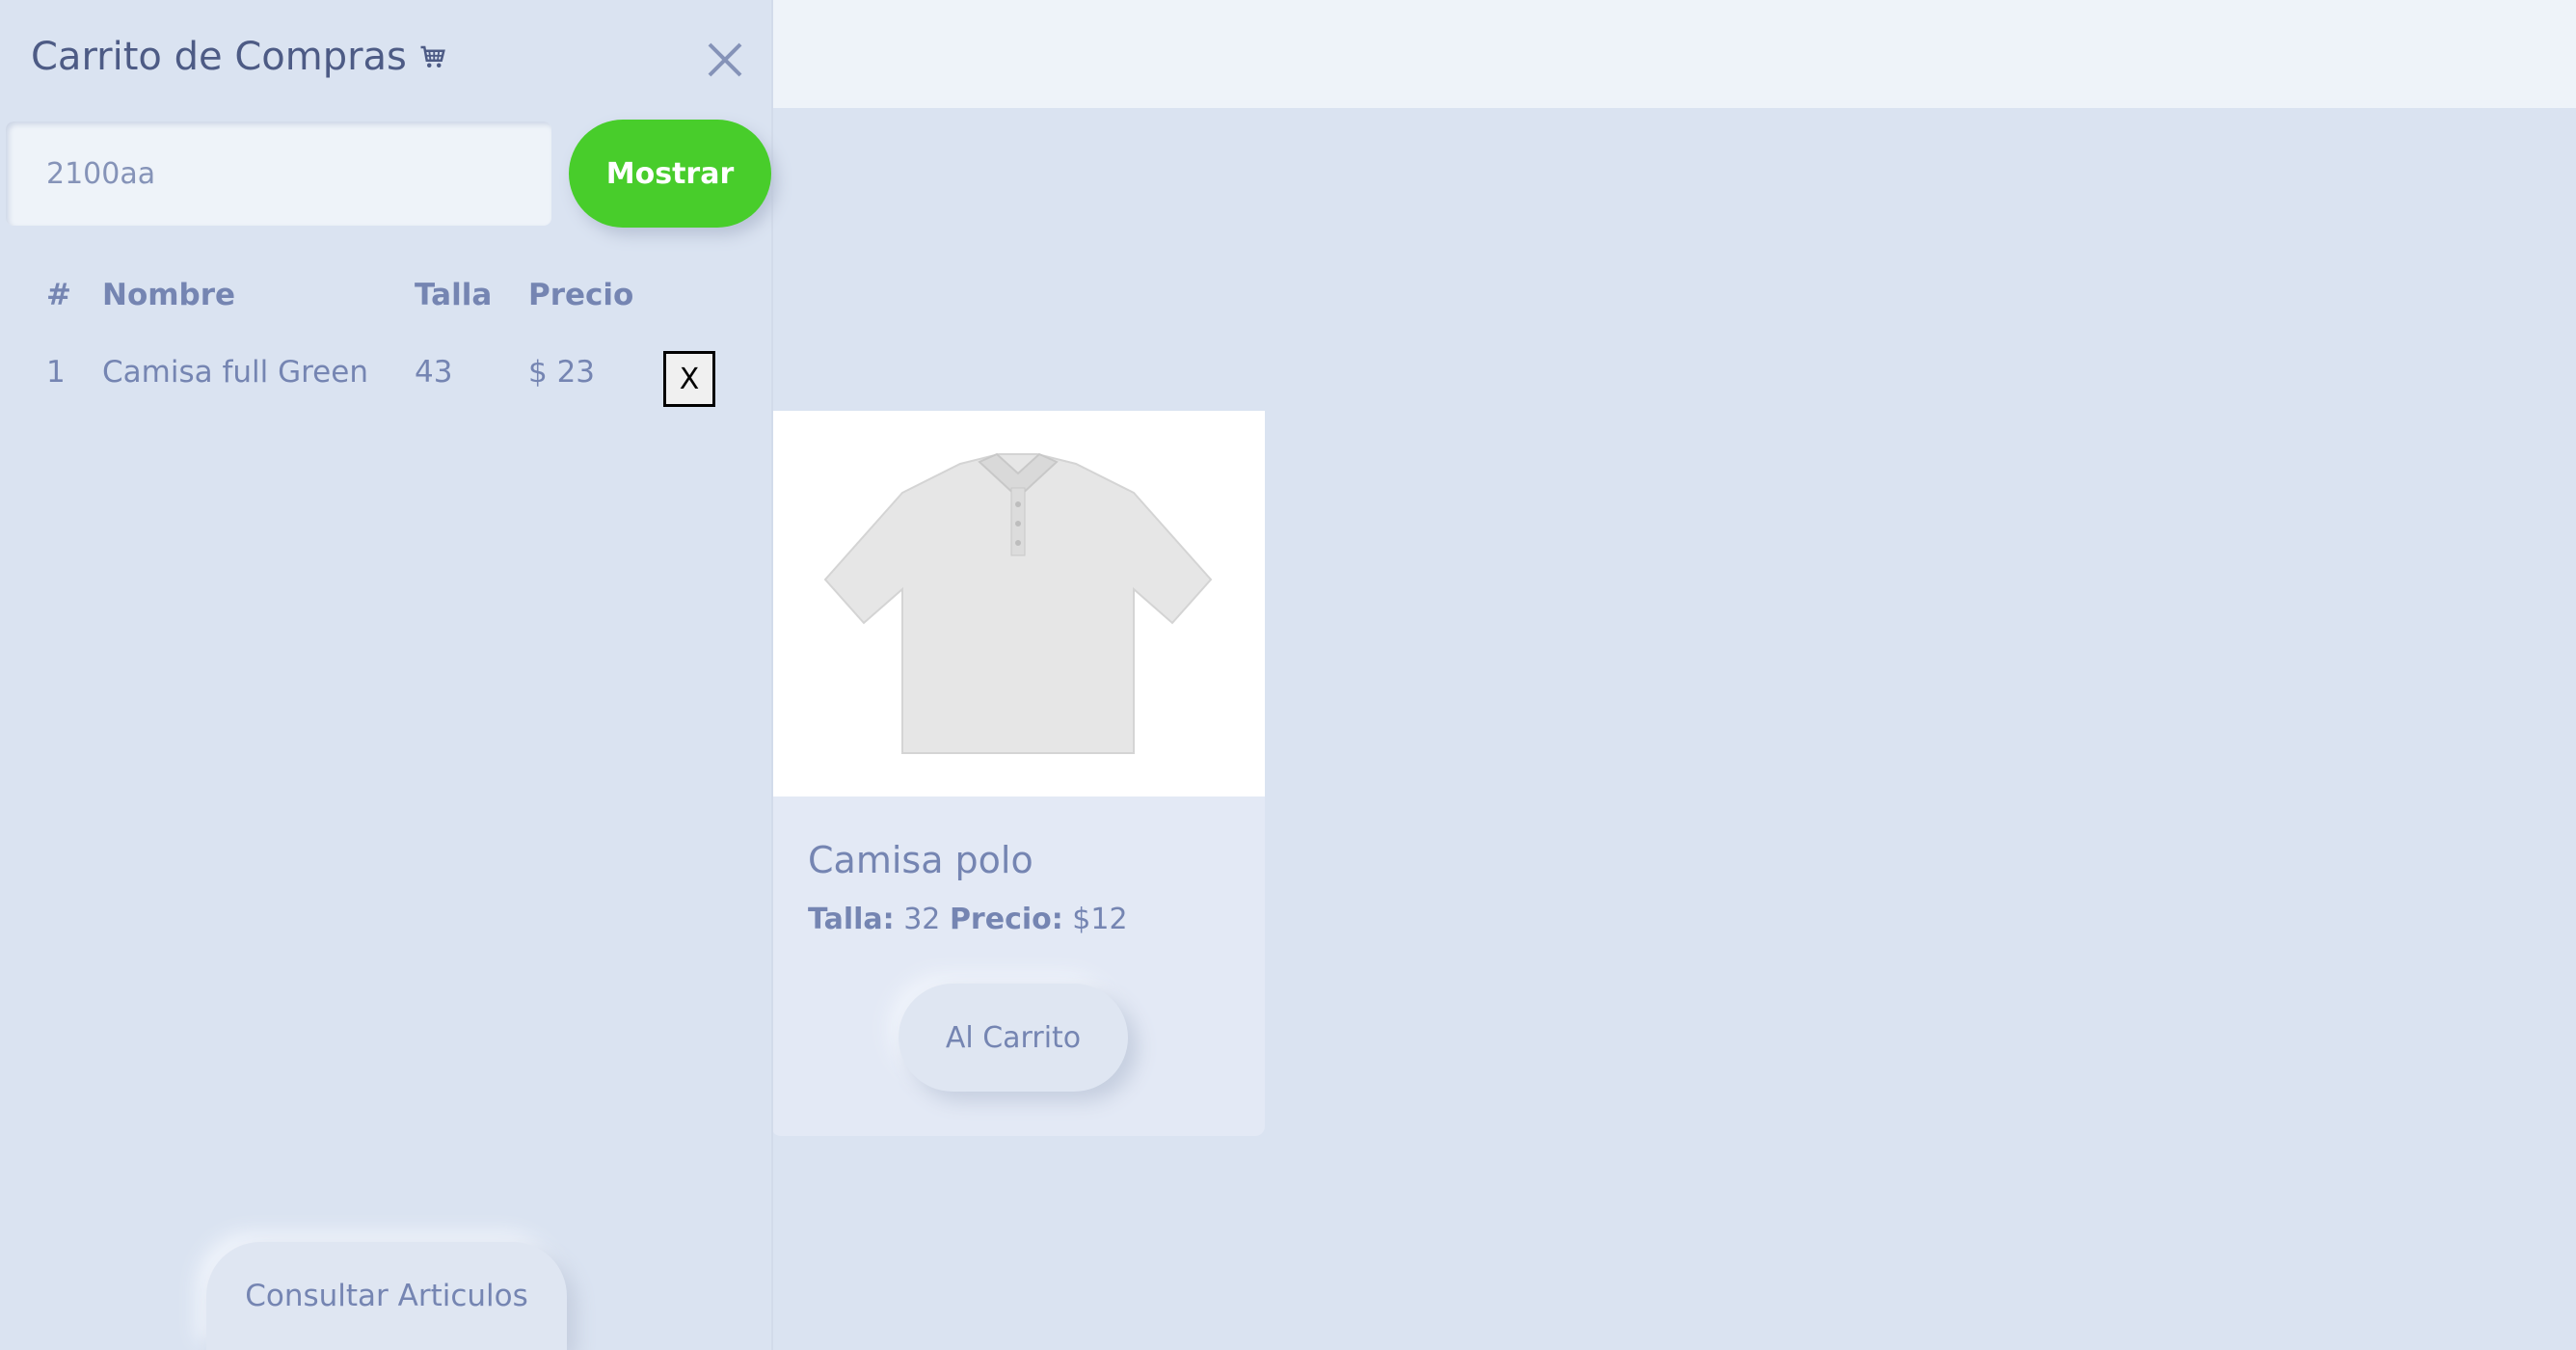 The width and height of the screenshot is (2576, 1350). I want to click on row-price: $ 23, so click(562, 372).